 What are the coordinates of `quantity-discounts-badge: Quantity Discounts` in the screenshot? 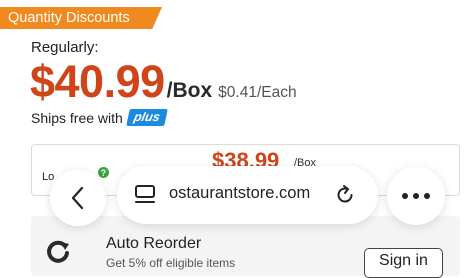 It's located at (81, 18).